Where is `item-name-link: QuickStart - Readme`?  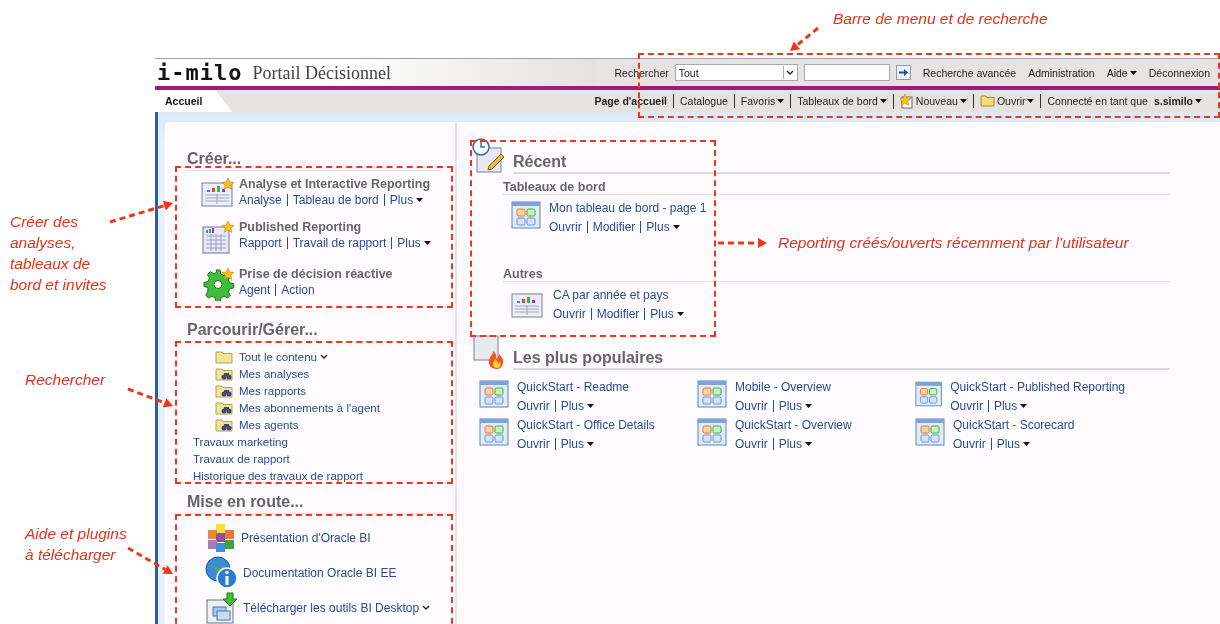
item-name-link: QuickStart - Readme is located at coordinates (573, 387).